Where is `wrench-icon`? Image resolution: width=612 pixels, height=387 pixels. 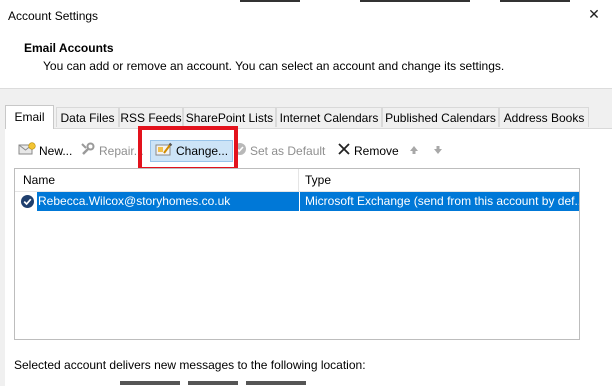
wrench-icon is located at coordinates (88, 152).